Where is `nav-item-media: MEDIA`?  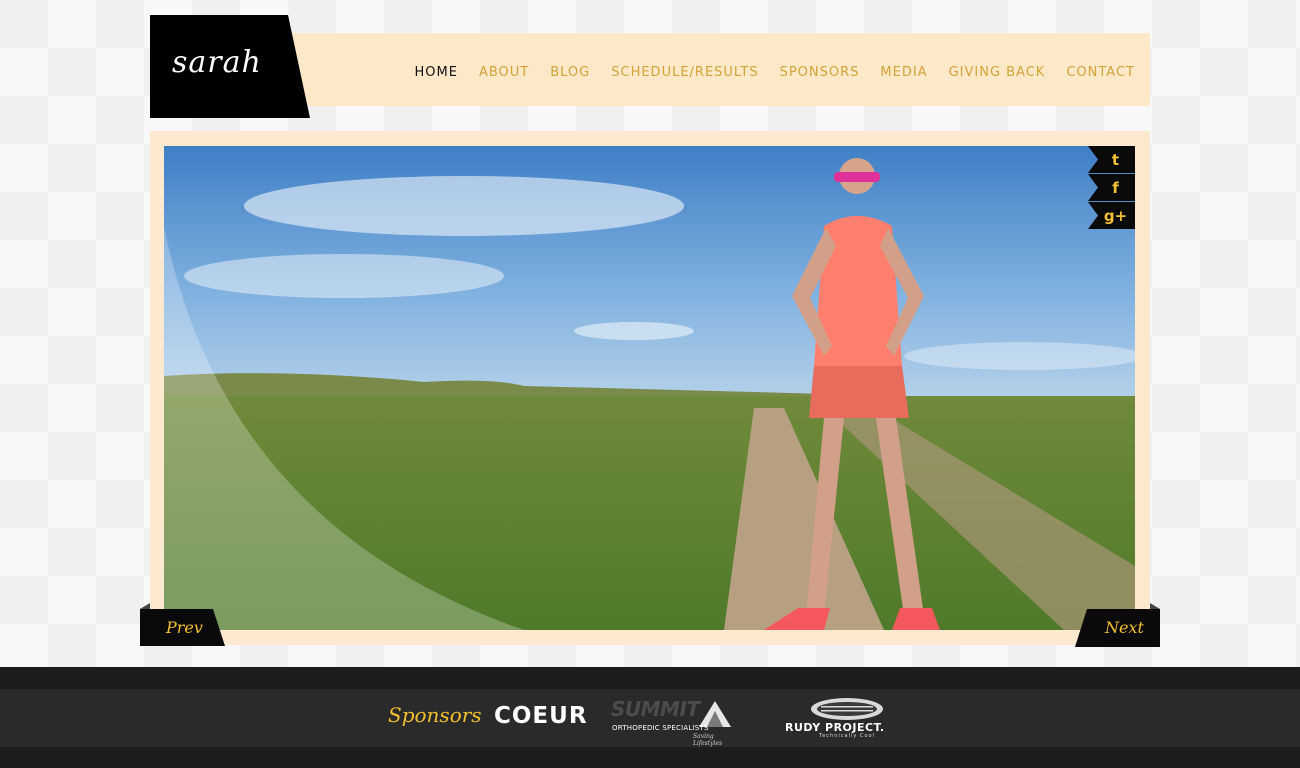 nav-item-media: MEDIA is located at coordinates (903, 72).